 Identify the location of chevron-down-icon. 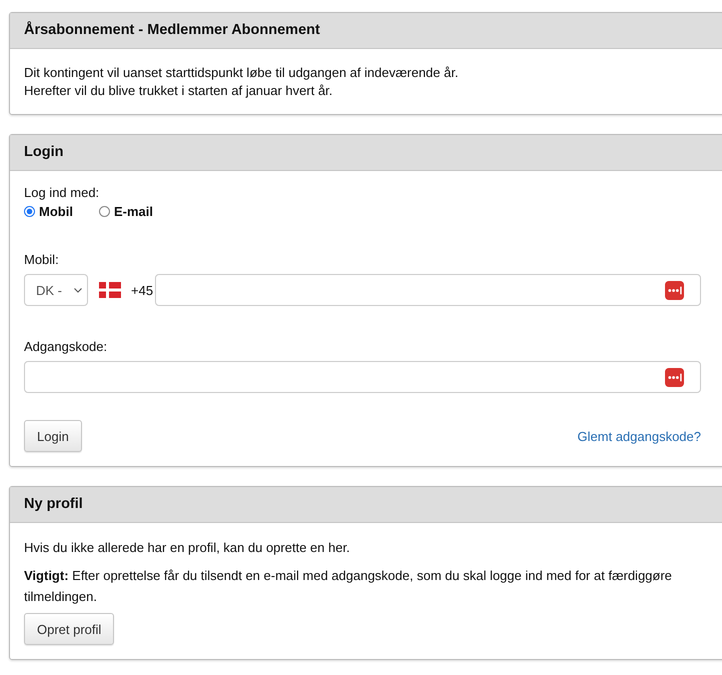
(78, 290).